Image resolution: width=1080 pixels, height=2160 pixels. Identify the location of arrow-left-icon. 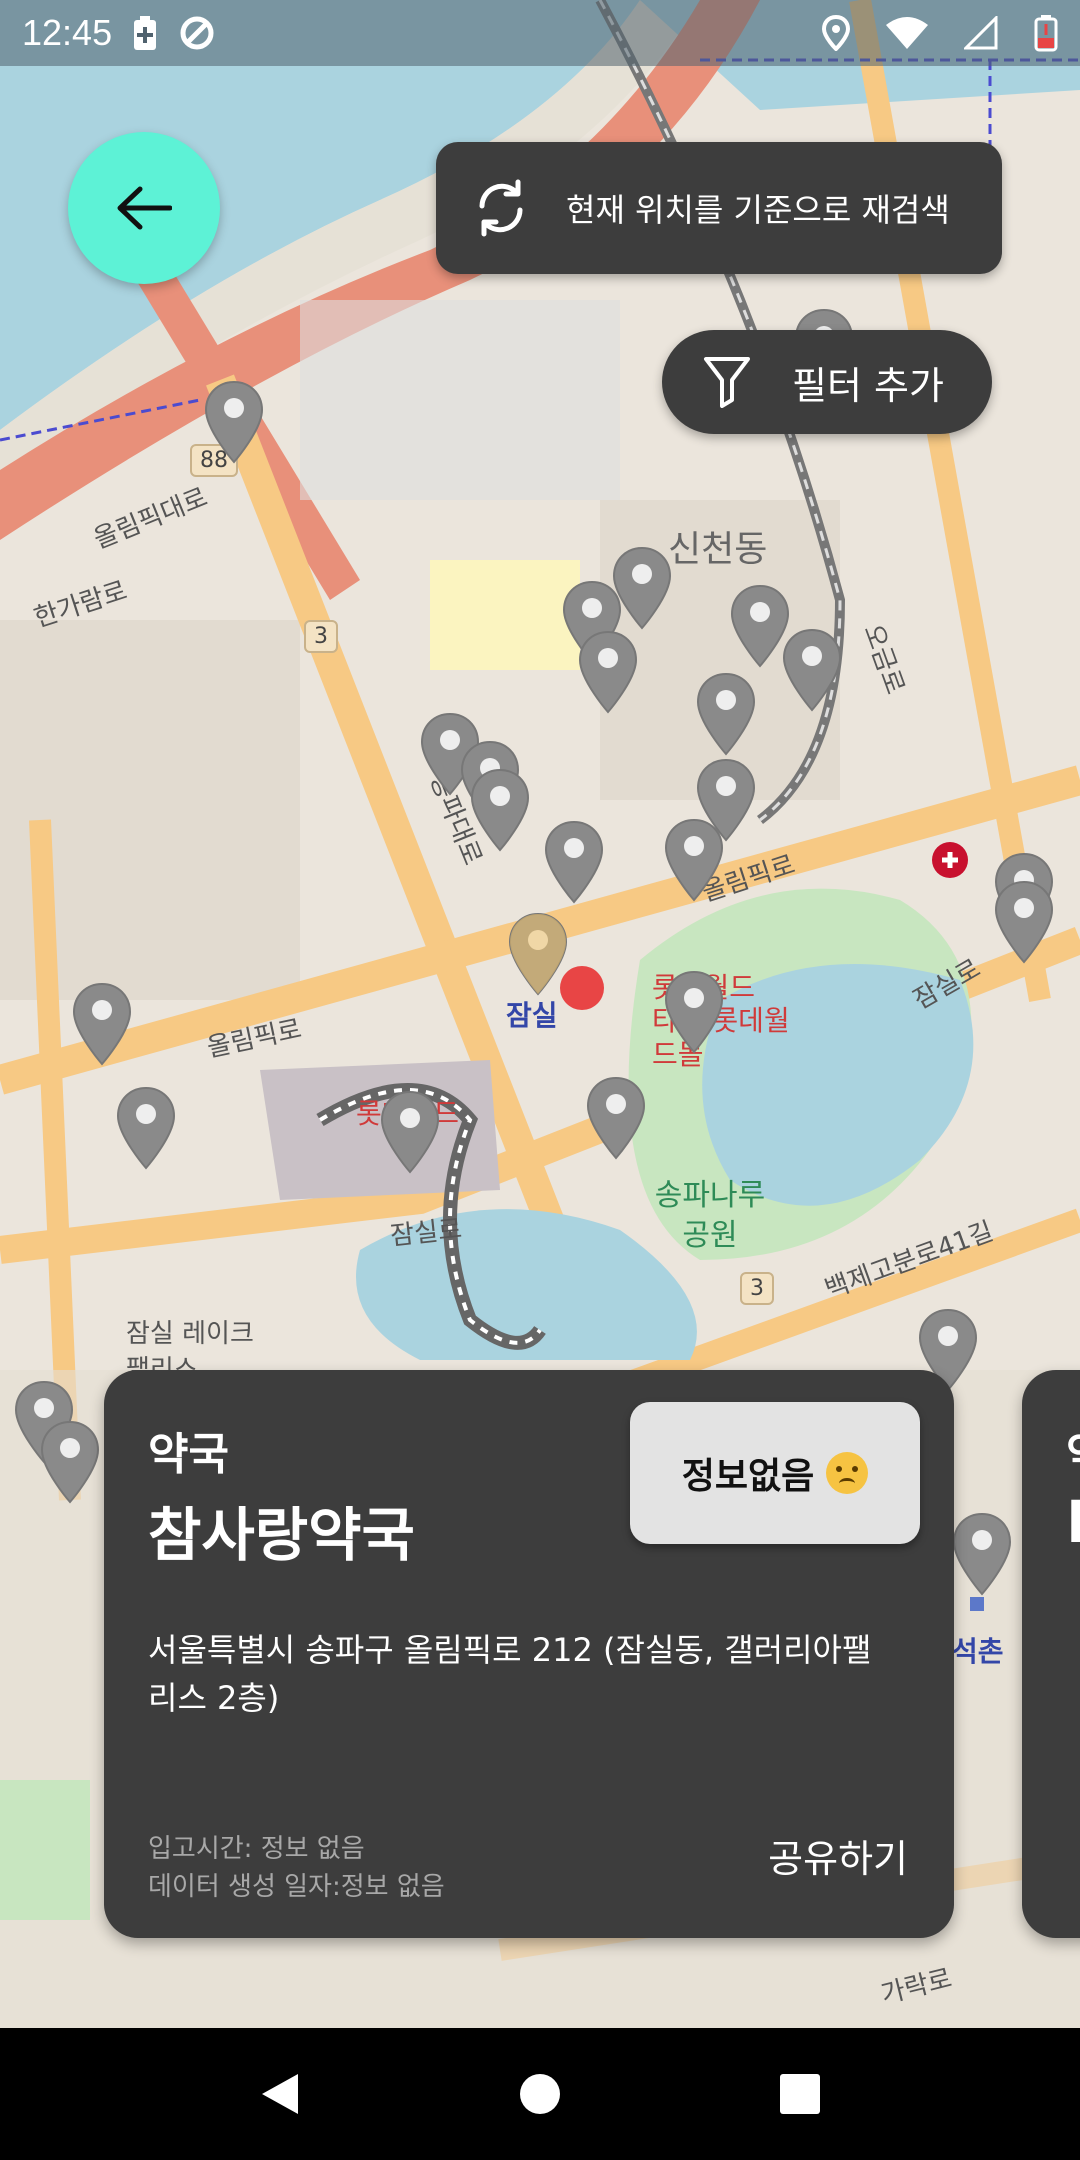
(144, 208).